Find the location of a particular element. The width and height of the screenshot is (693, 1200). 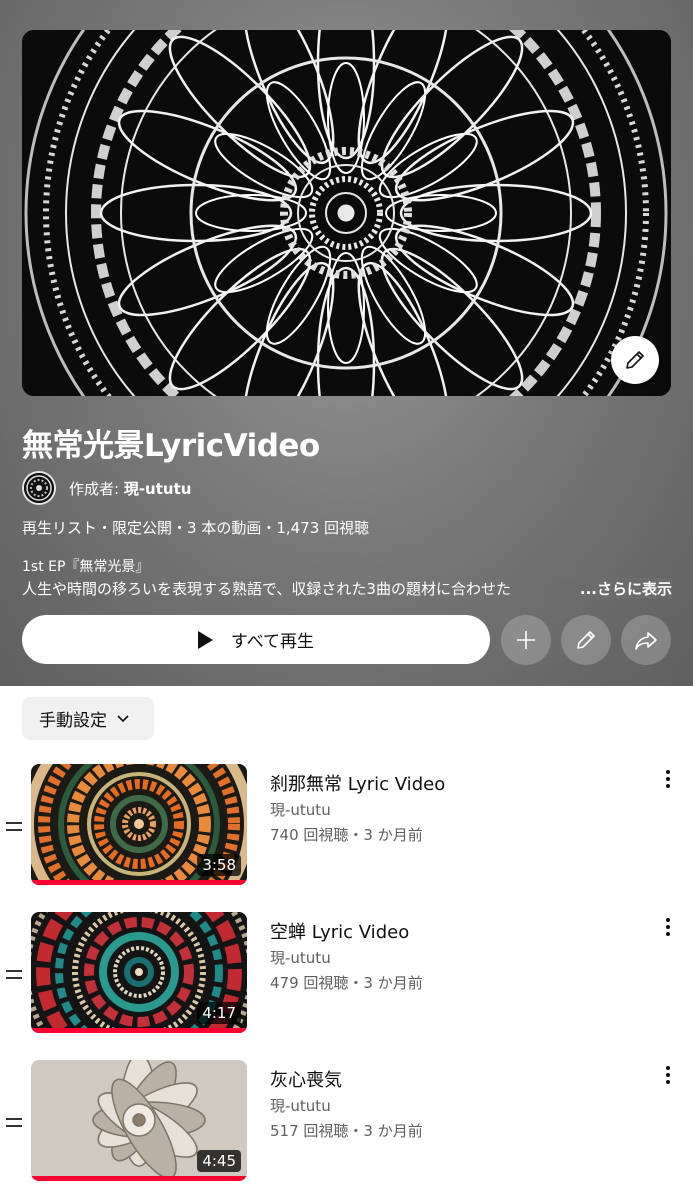

playlist-owner: 作成者: 現-ututu is located at coordinates (106, 488).